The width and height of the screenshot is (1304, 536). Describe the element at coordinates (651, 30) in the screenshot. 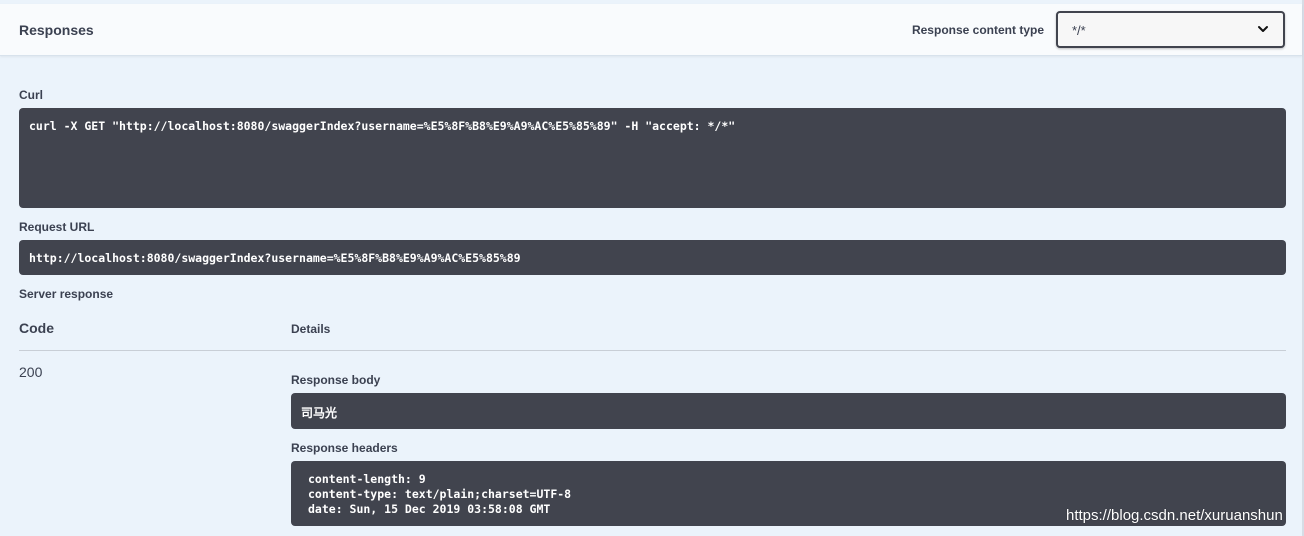

I see `responses-header: Responses Response content type */*` at that location.